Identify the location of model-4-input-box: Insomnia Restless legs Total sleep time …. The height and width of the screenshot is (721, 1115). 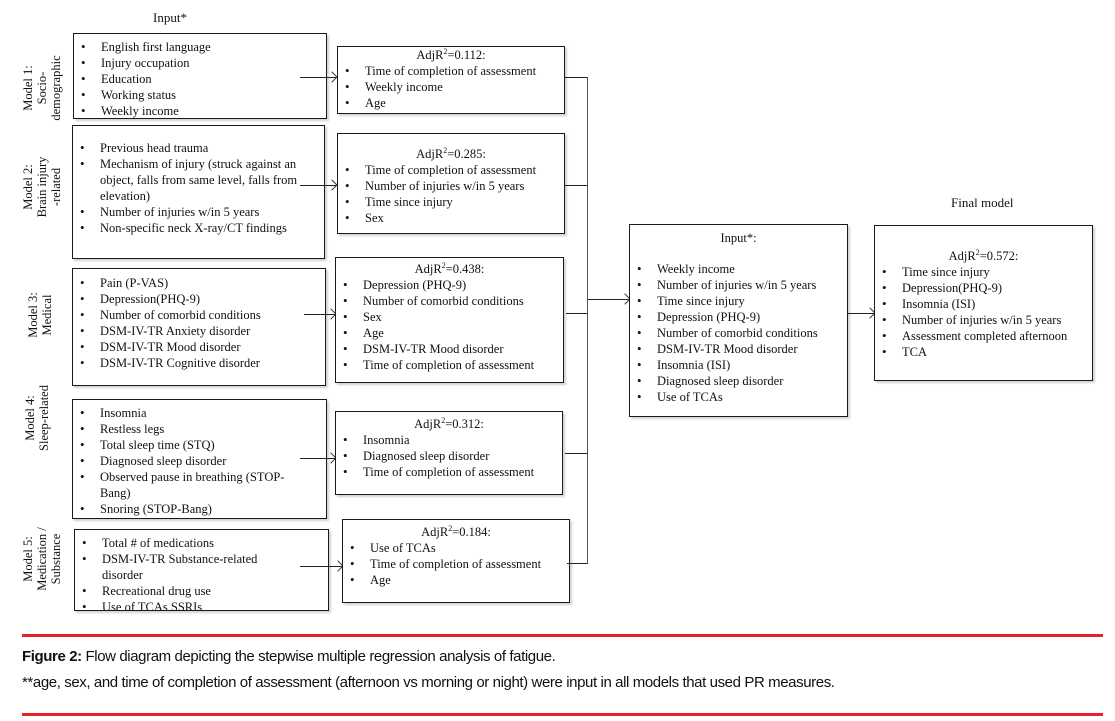
(199, 459).